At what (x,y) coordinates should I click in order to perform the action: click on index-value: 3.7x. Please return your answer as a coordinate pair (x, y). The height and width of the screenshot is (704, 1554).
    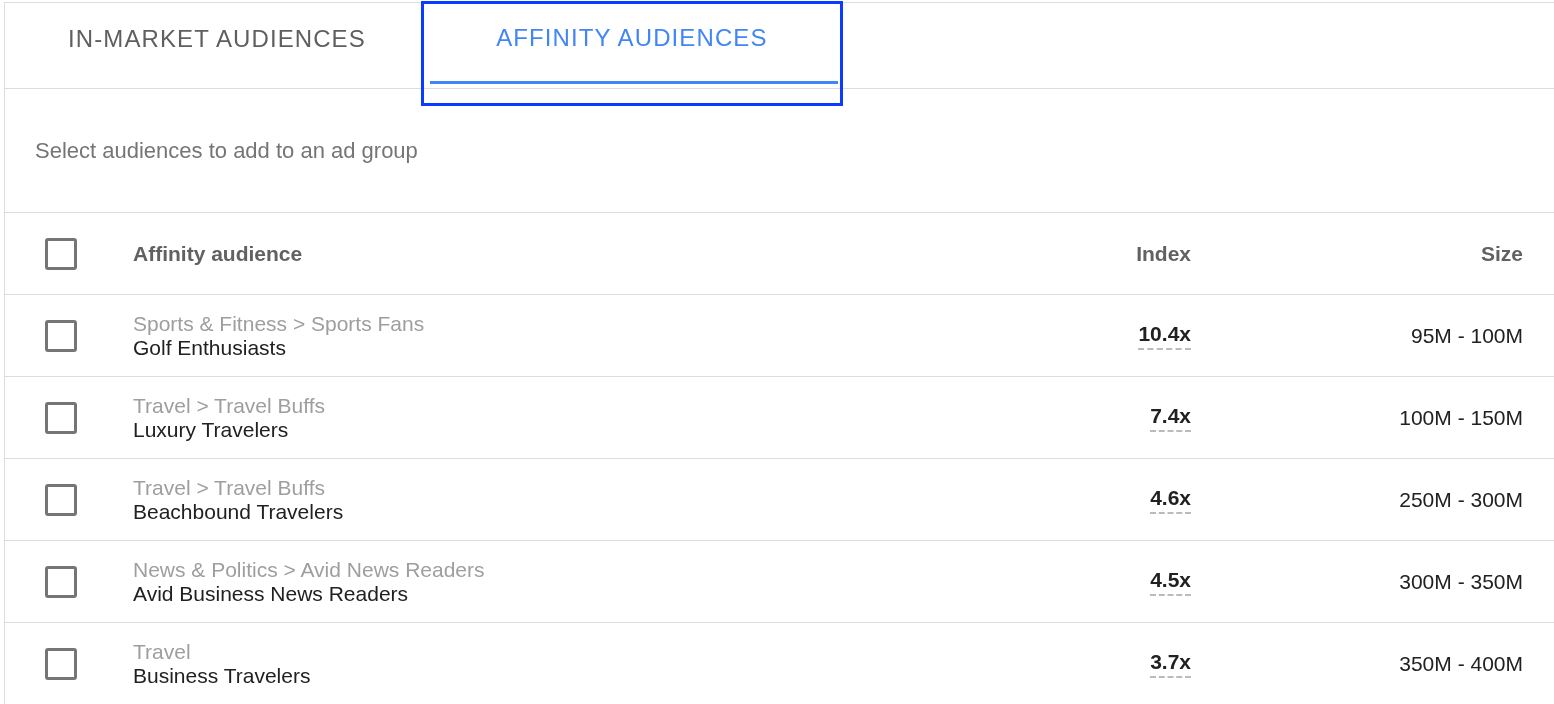
    Looking at the image, I should click on (1170, 663).